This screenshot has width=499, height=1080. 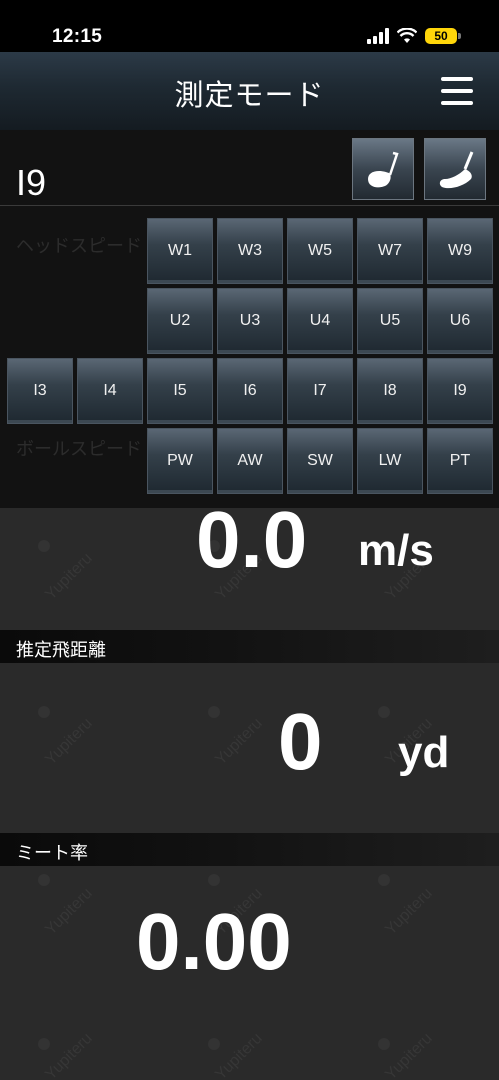 I want to click on meet-rate-section-bar: ミート率, so click(x=249, y=849).